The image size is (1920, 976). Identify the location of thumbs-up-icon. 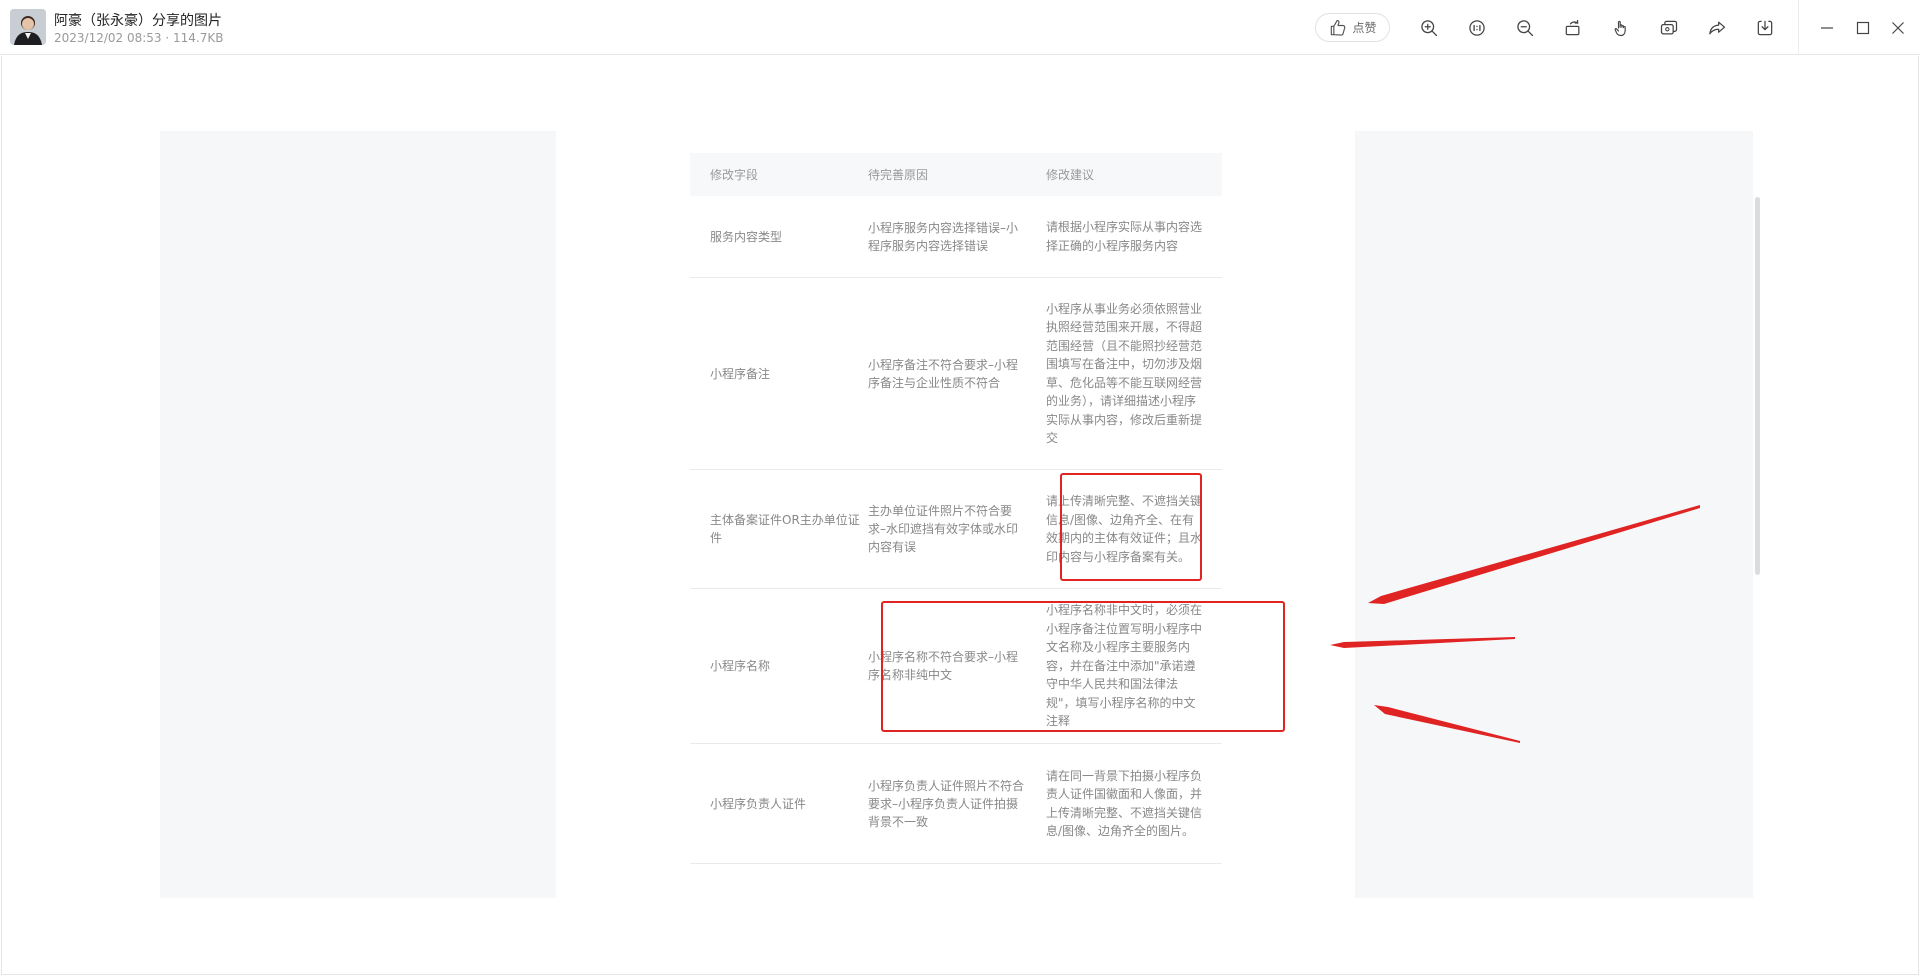
(1338, 27).